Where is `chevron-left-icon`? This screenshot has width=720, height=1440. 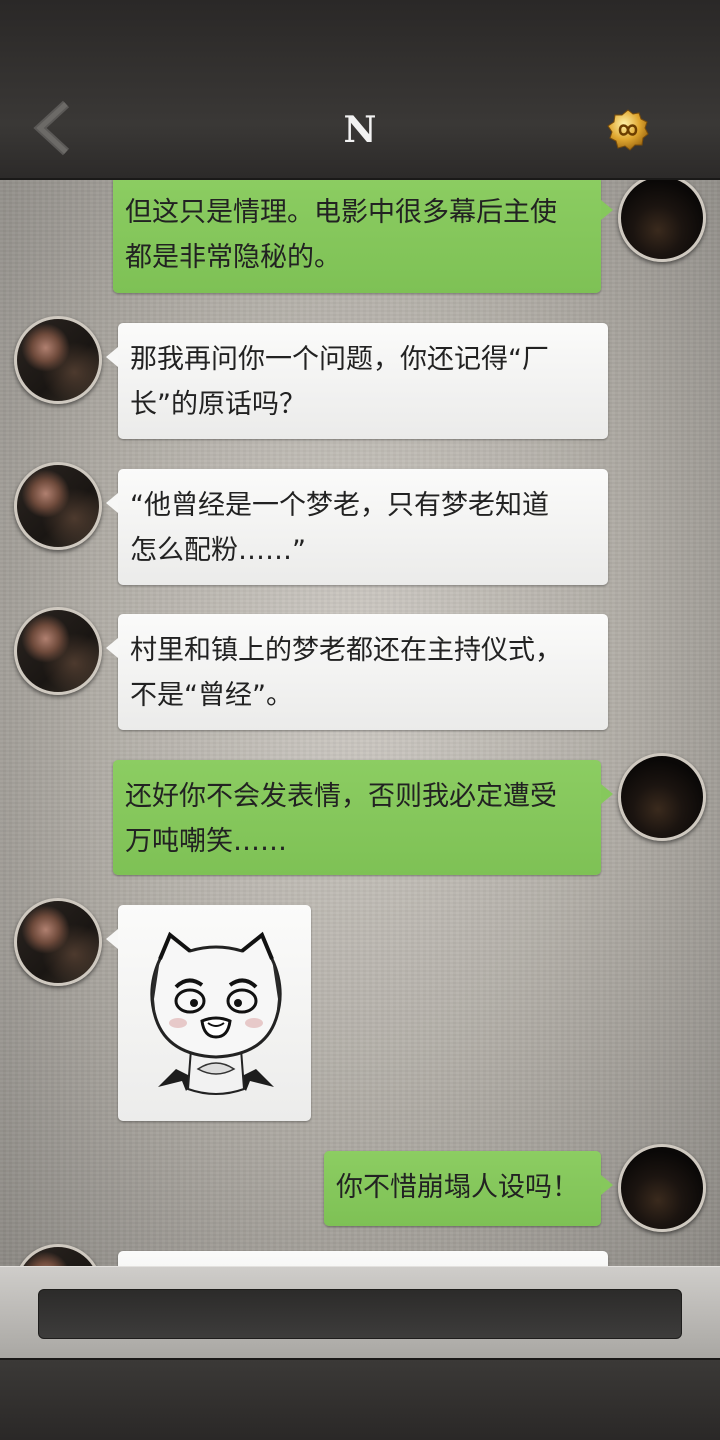
chevron-left-icon is located at coordinates (51, 128).